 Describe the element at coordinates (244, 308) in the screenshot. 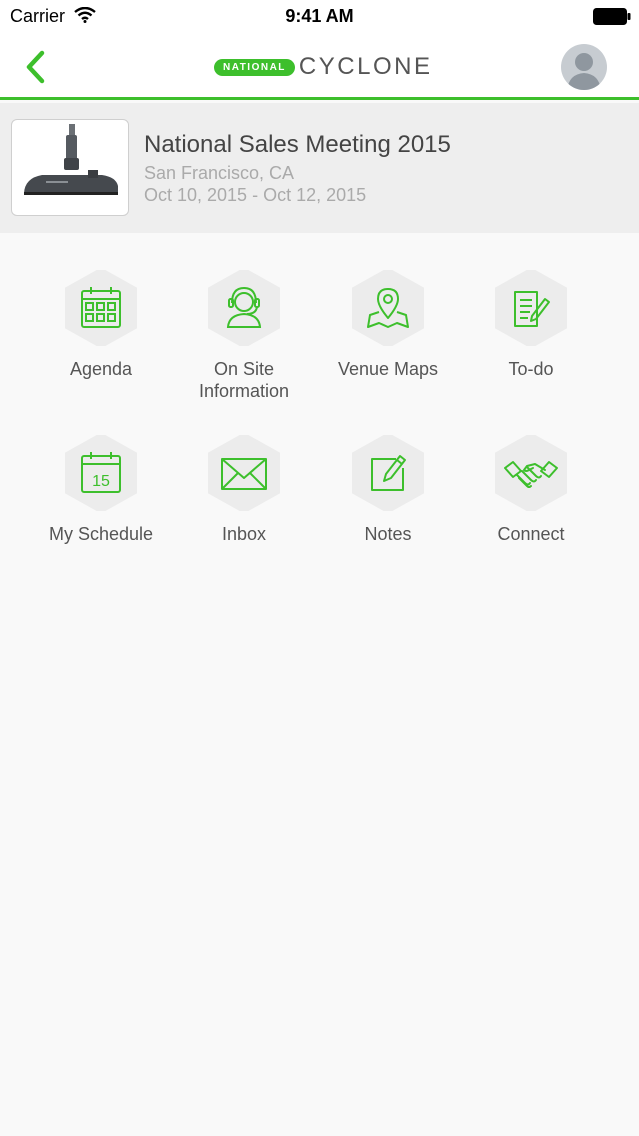

I see `headset-person-icon` at that location.